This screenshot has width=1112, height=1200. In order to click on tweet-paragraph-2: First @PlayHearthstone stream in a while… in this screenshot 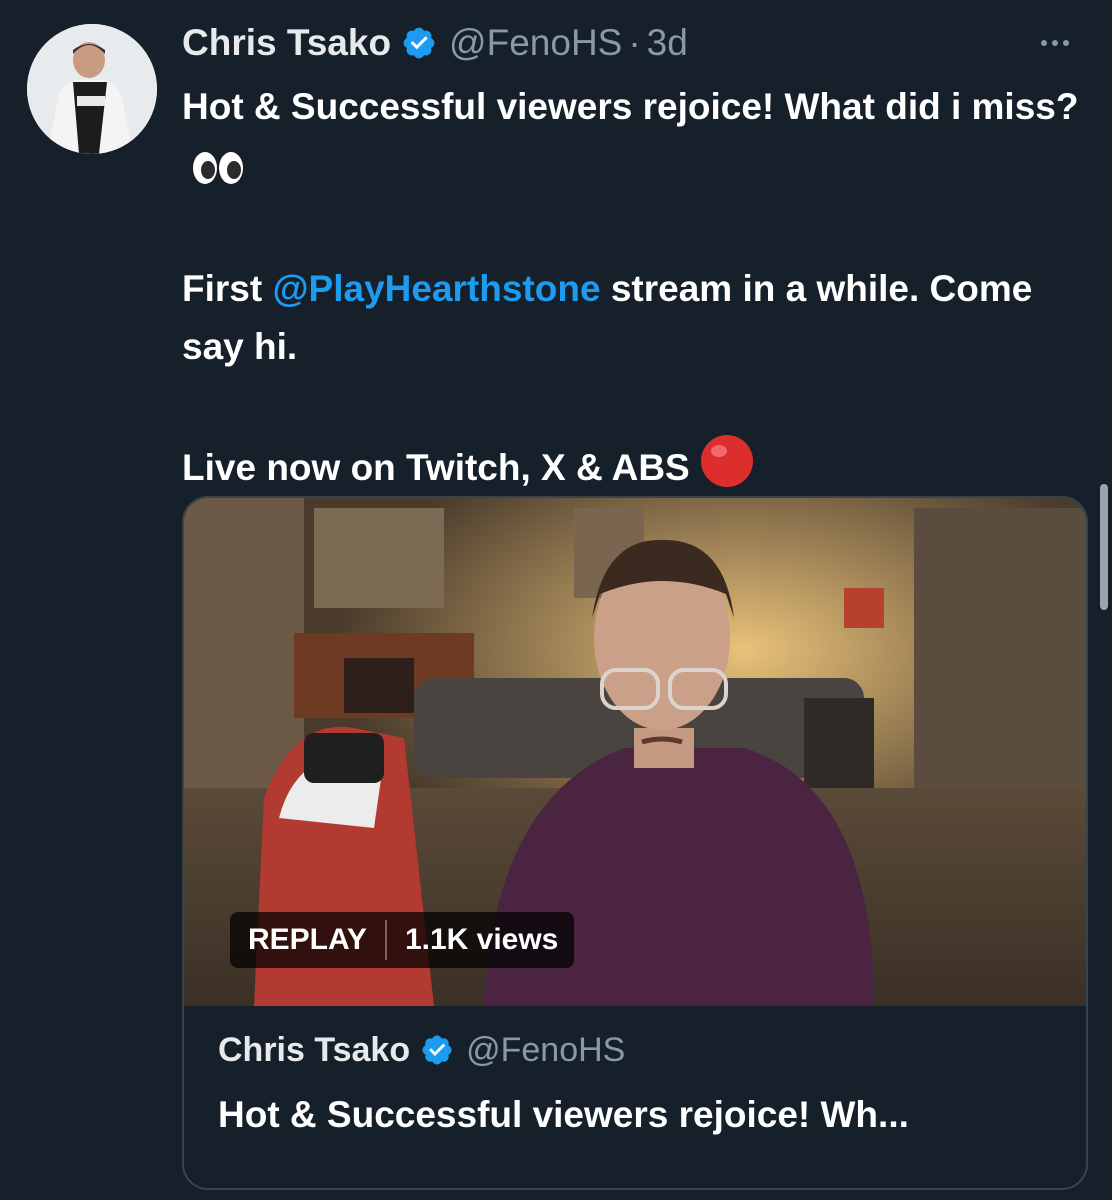, I will do `click(634, 318)`.